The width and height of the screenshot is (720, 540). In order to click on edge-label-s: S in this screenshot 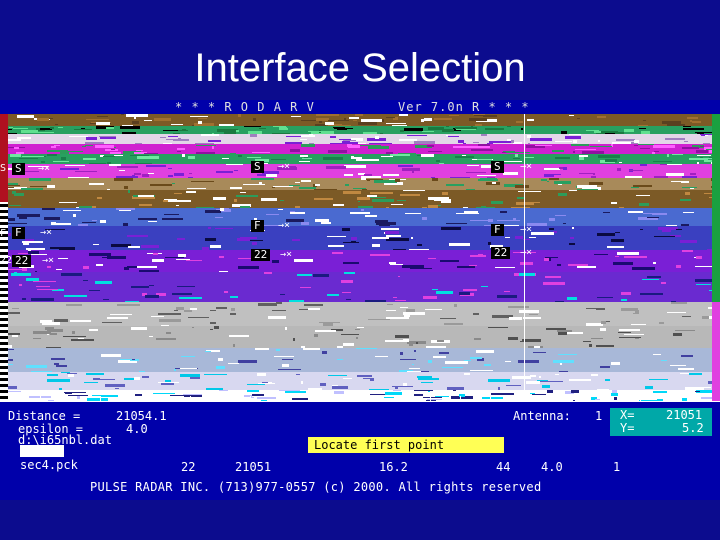, I will do `click(3, 168)`.